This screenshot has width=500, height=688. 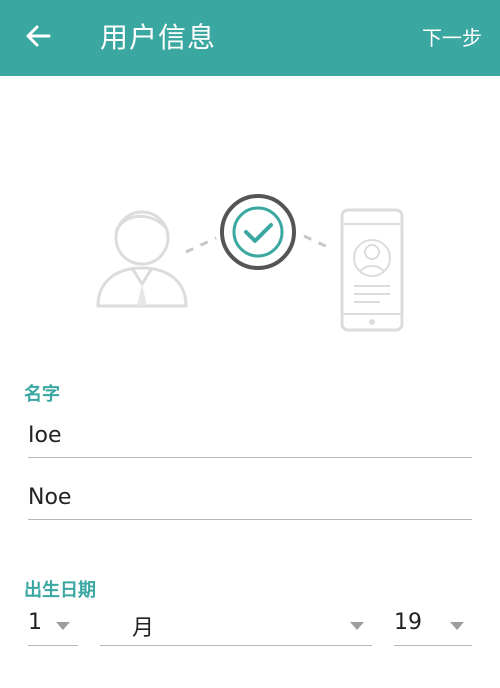 What do you see at coordinates (408, 622) in the screenshot?
I see `year-value: 19` at bounding box center [408, 622].